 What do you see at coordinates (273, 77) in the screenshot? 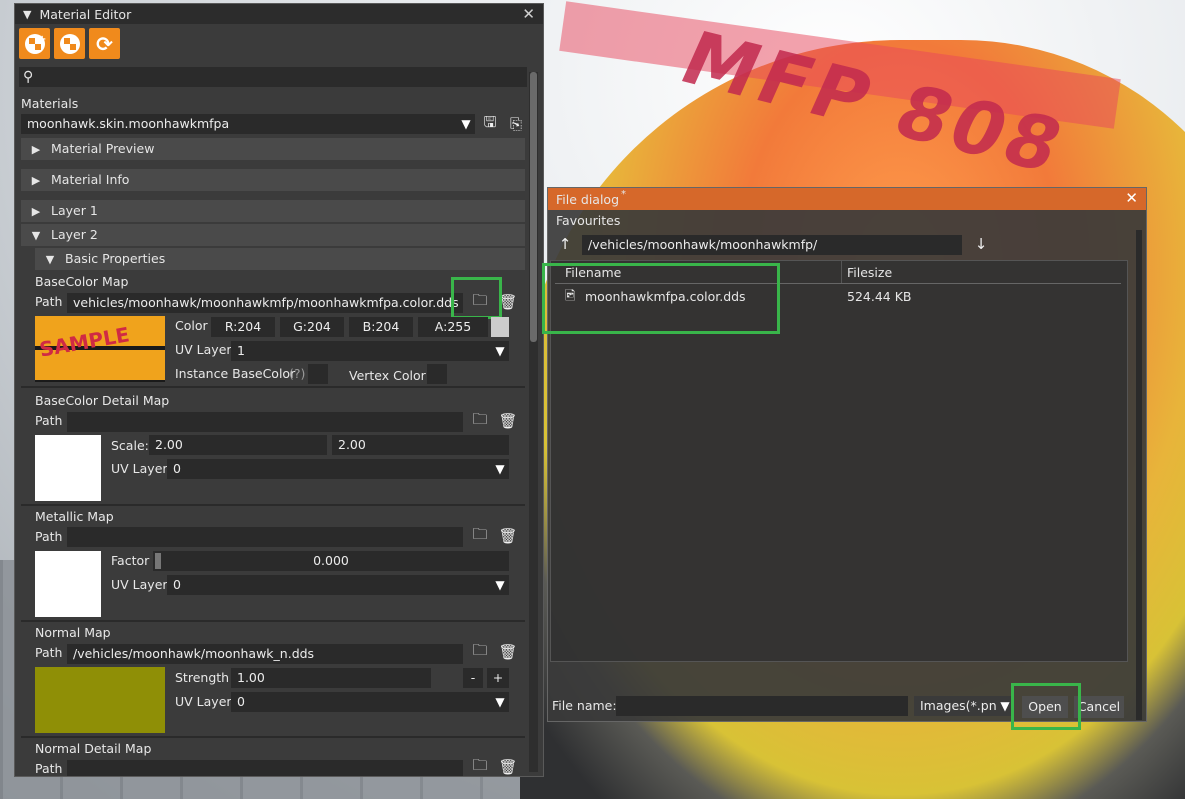
I see `search-input: ⚲` at bounding box center [273, 77].